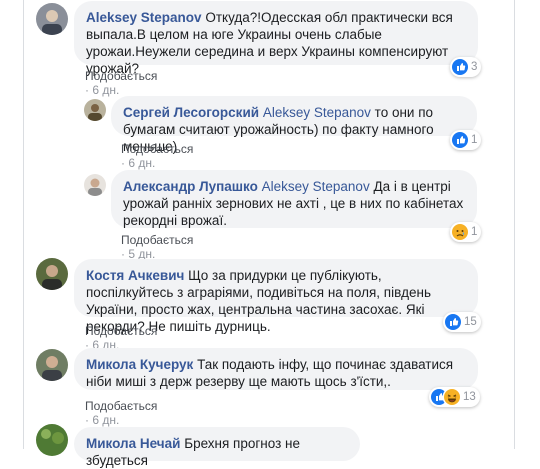 The width and height of the screenshot is (540, 469). I want to click on reaction-count: 13, so click(469, 397).